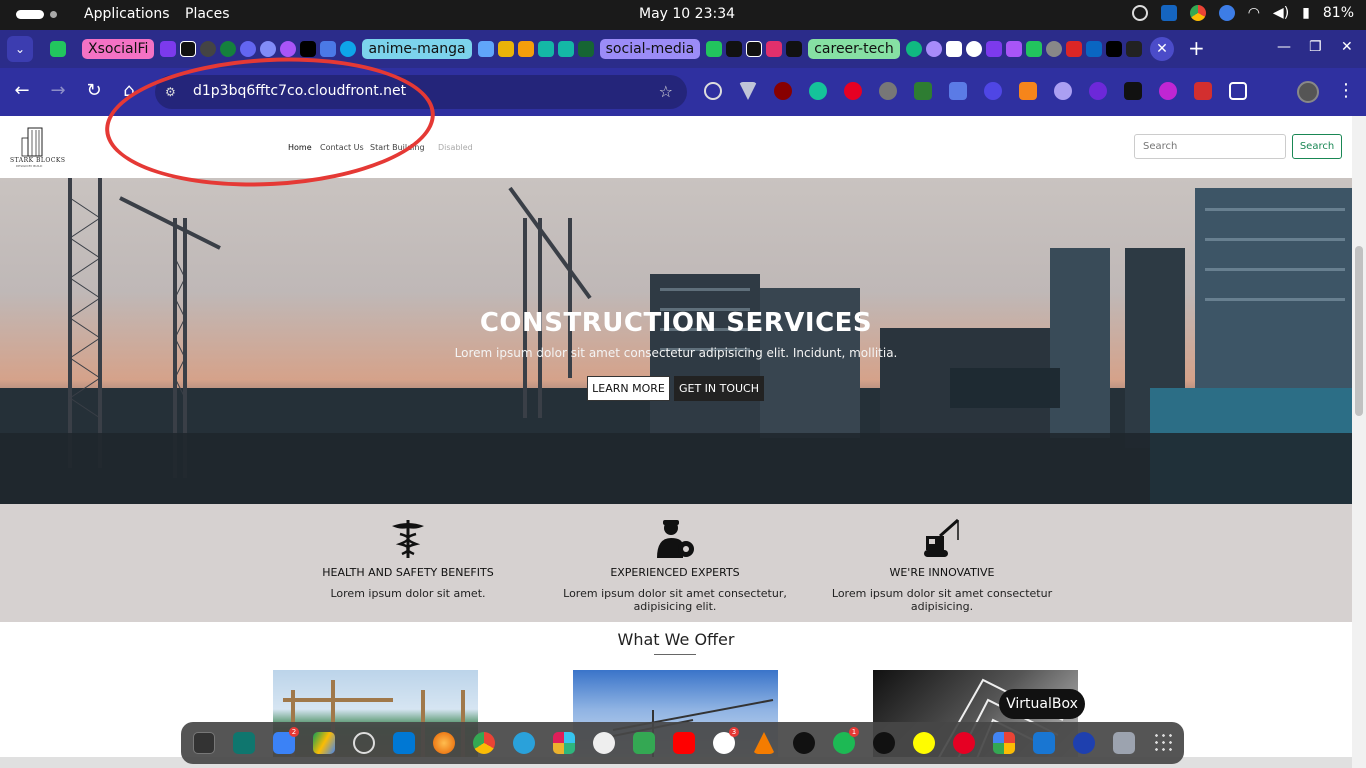  I want to click on terminal-icon, so click(204, 743).